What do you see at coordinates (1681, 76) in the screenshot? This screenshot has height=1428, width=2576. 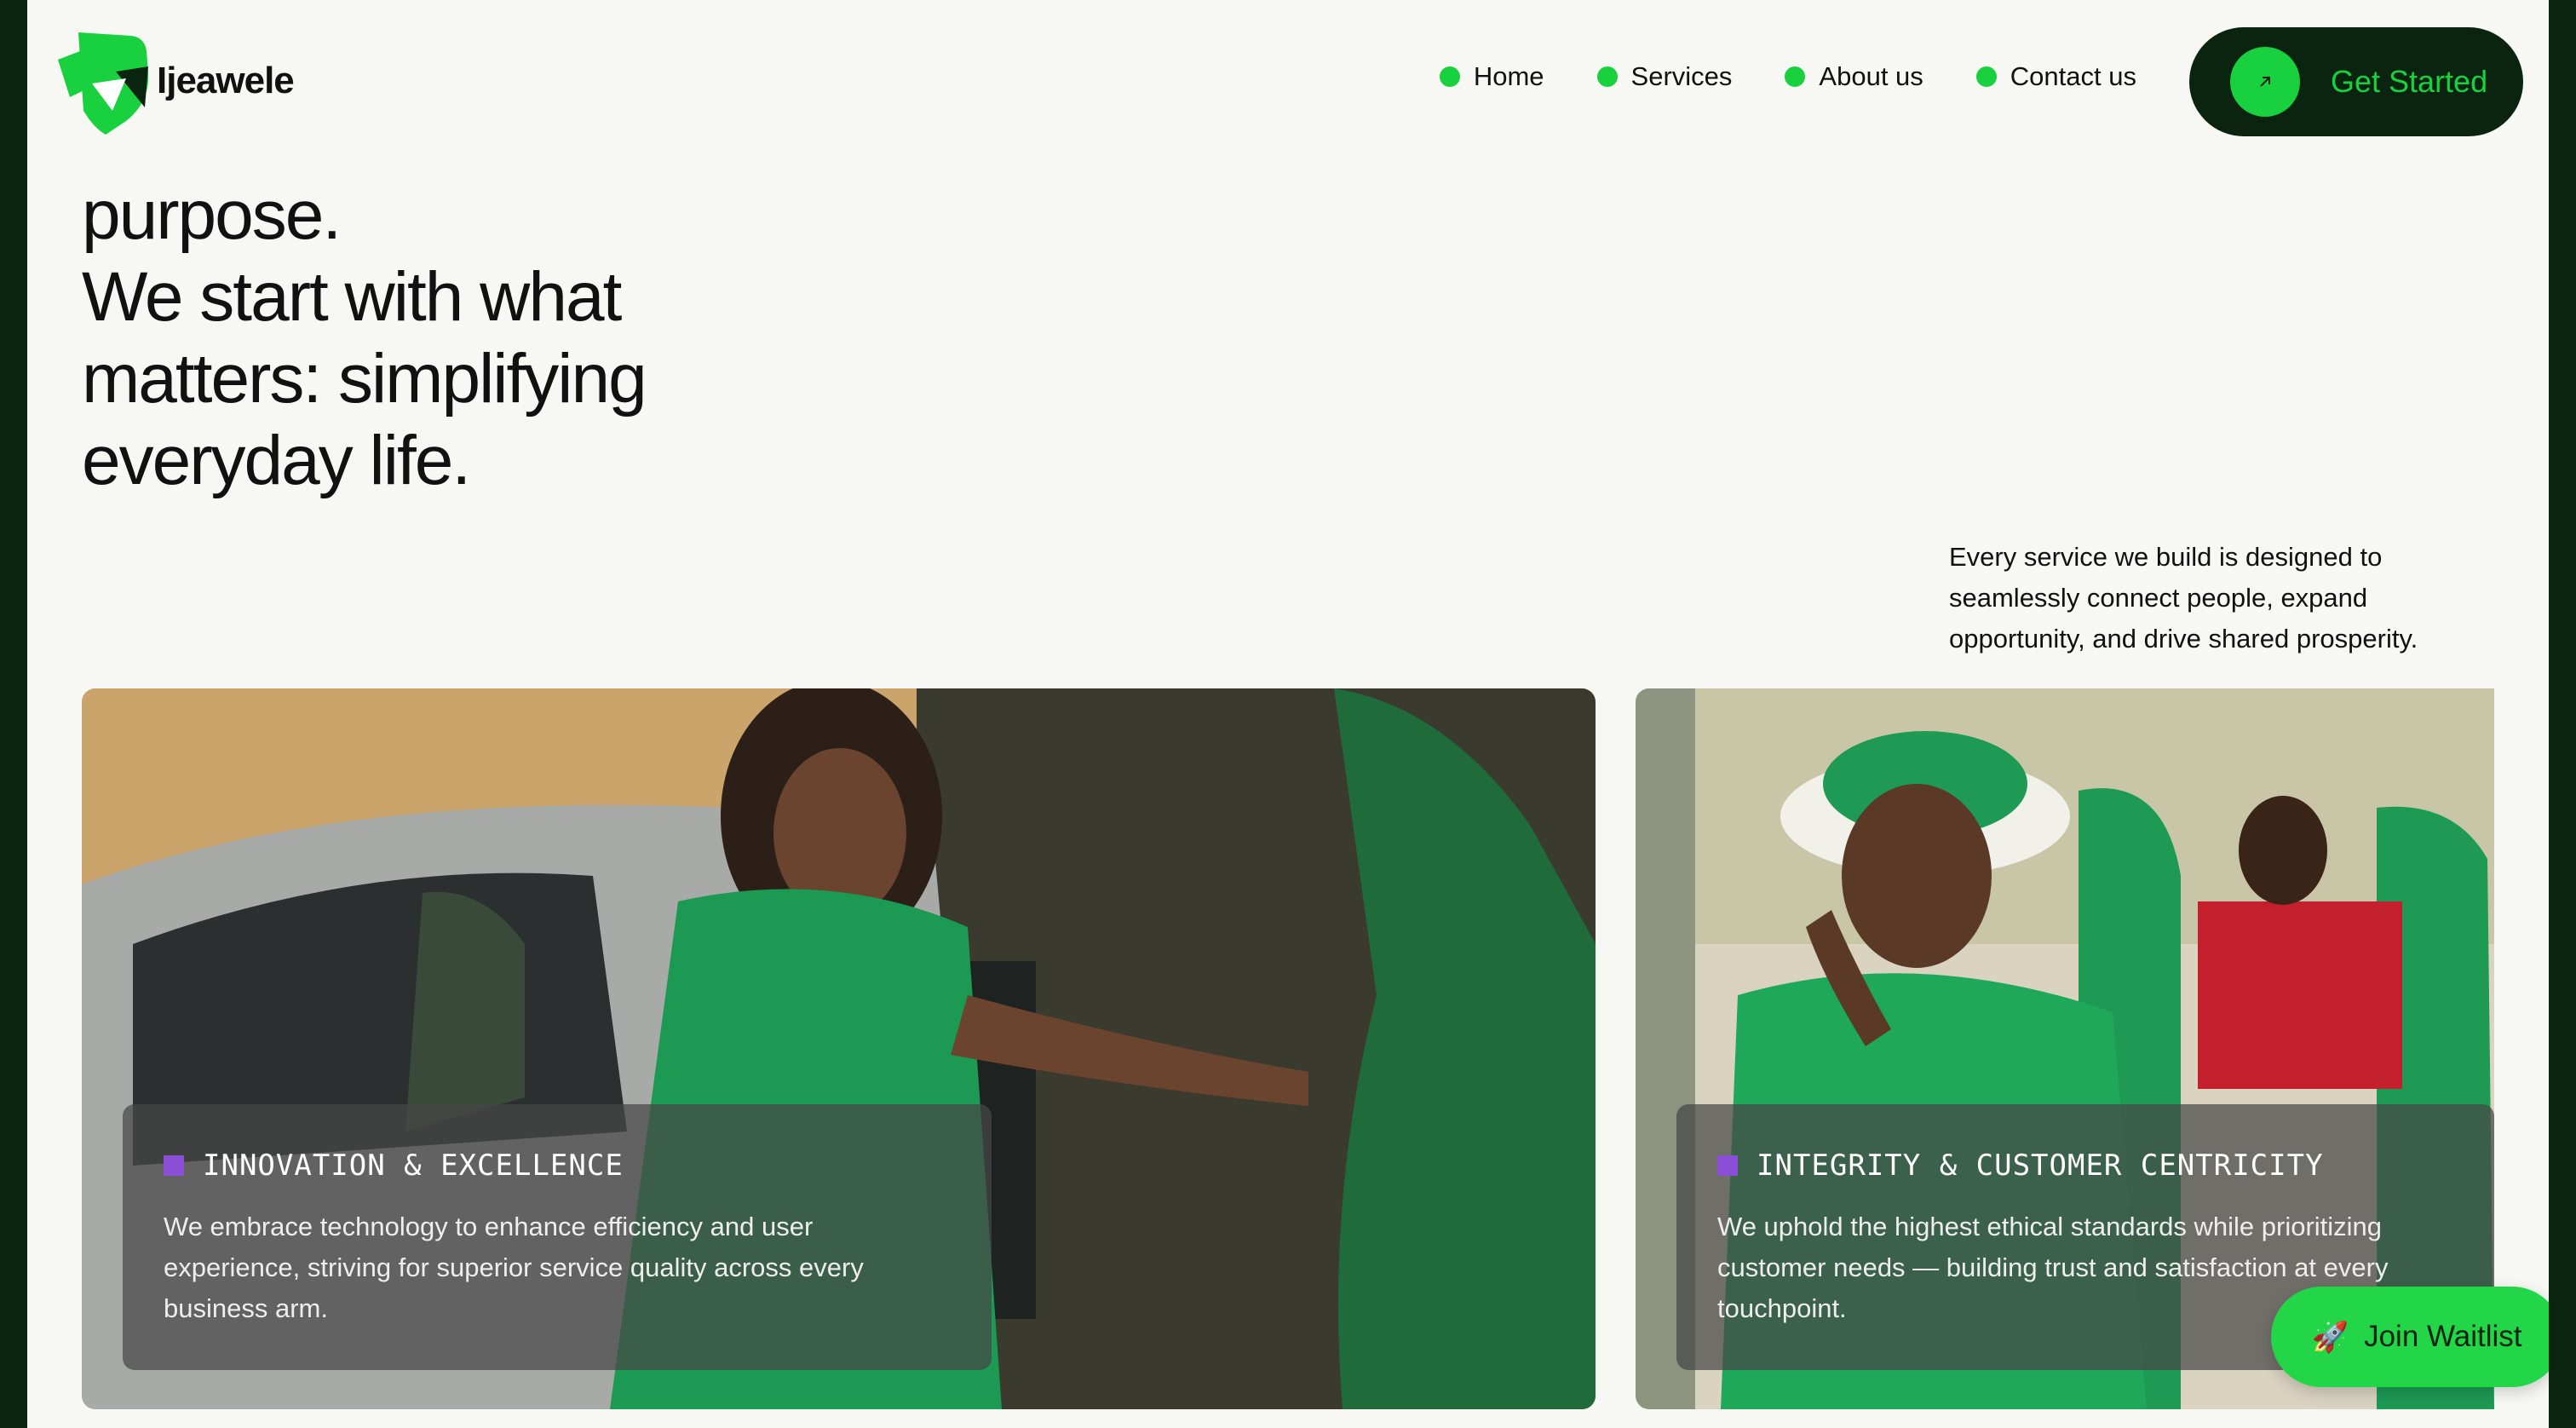 I see `nav-label: Services` at bounding box center [1681, 76].